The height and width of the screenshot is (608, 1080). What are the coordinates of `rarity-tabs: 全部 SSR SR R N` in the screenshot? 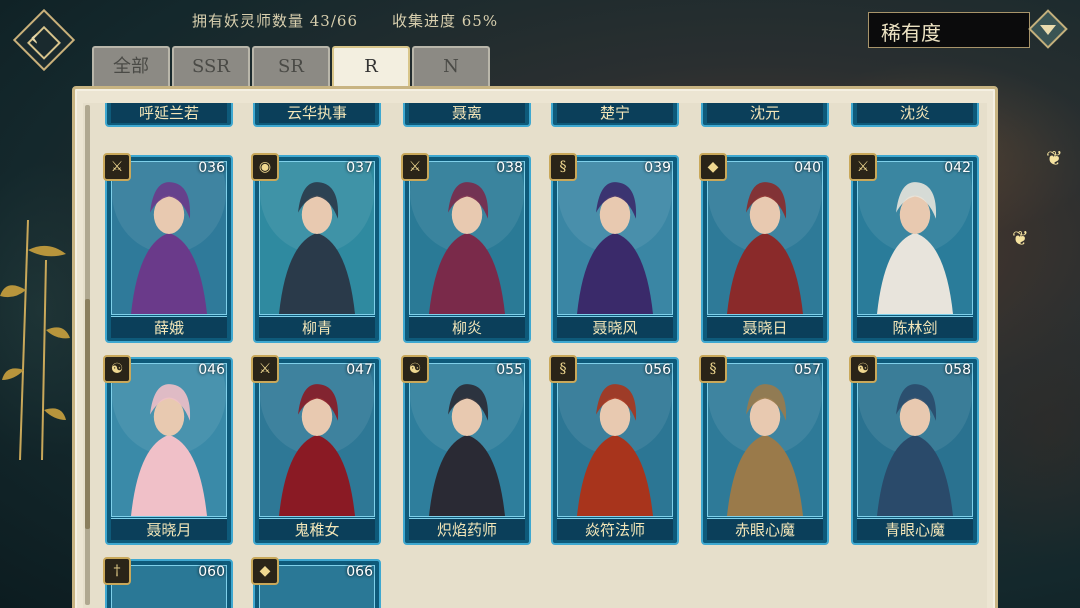 It's located at (291, 67).